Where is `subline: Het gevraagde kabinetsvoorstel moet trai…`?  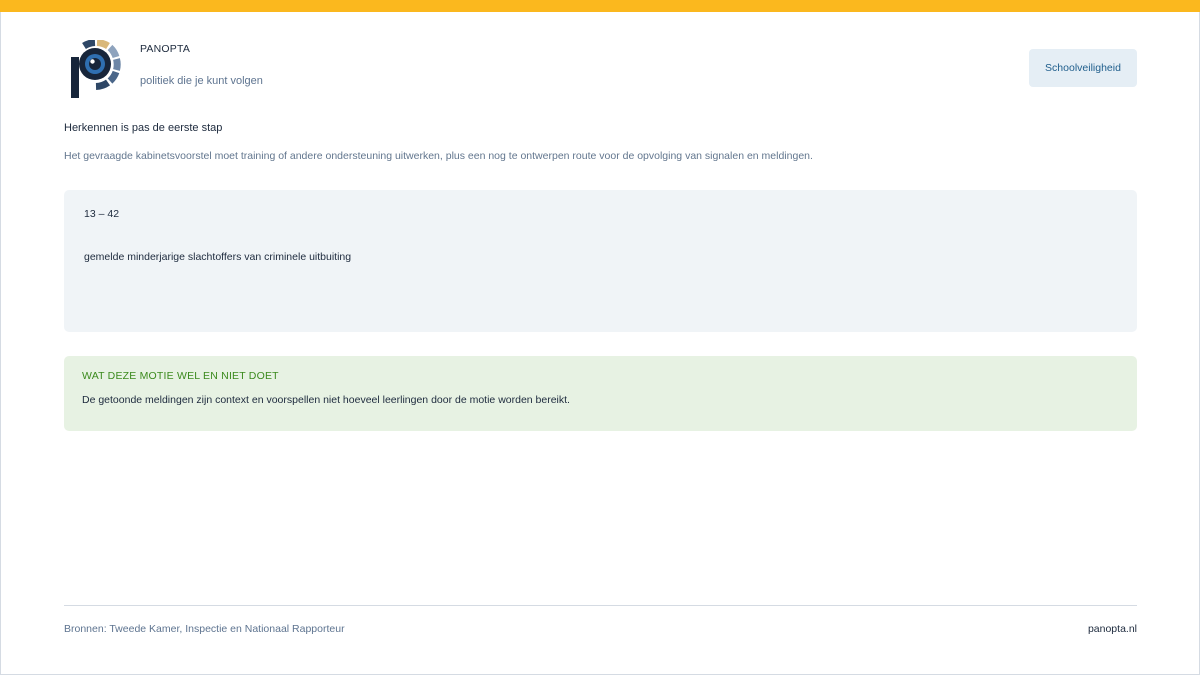 subline: Het gevraagde kabinetsvoorstel moet trai… is located at coordinates (438, 156).